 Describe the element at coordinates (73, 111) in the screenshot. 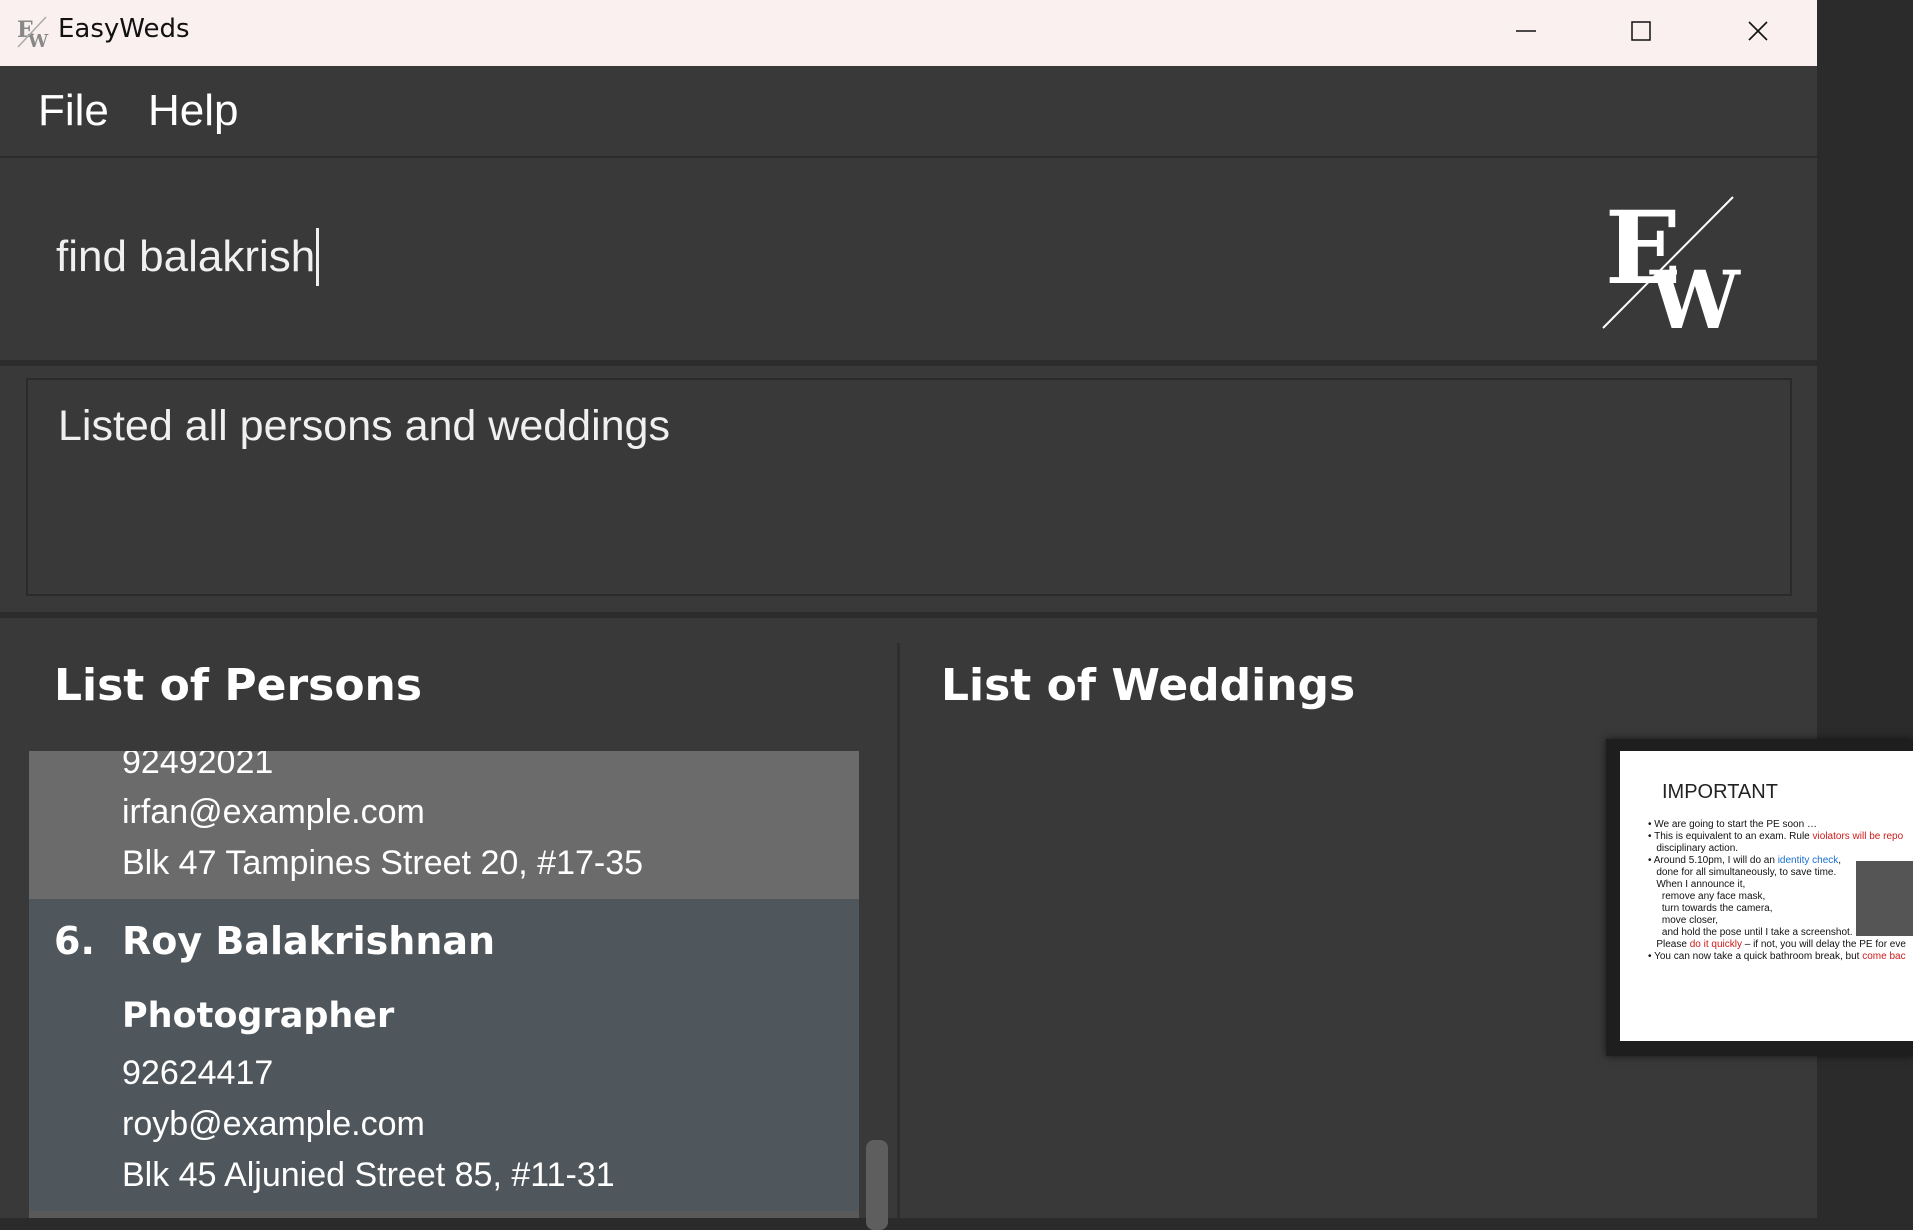

I see `menu-file: File` at that location.